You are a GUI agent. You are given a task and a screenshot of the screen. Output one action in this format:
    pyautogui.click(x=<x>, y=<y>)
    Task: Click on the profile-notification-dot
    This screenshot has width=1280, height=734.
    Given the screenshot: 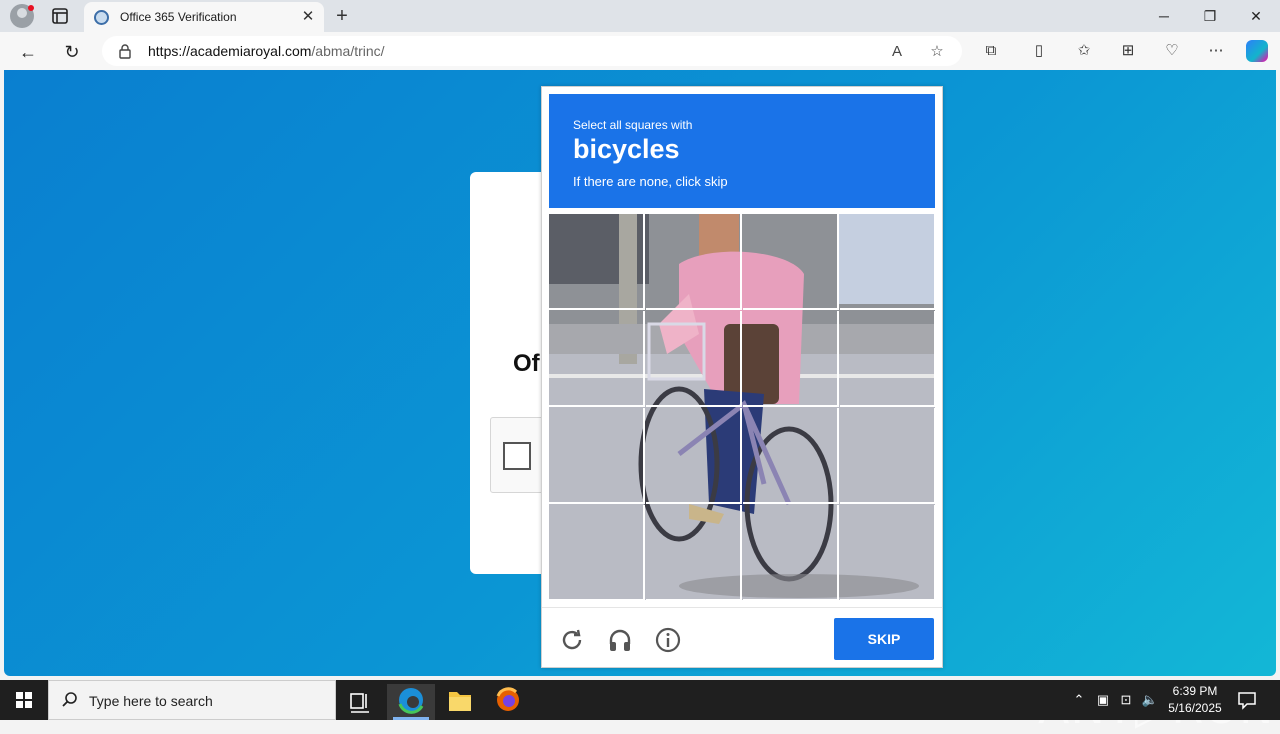 What is the action you would take?
    pyautogui.click(x=31, y=8)
    